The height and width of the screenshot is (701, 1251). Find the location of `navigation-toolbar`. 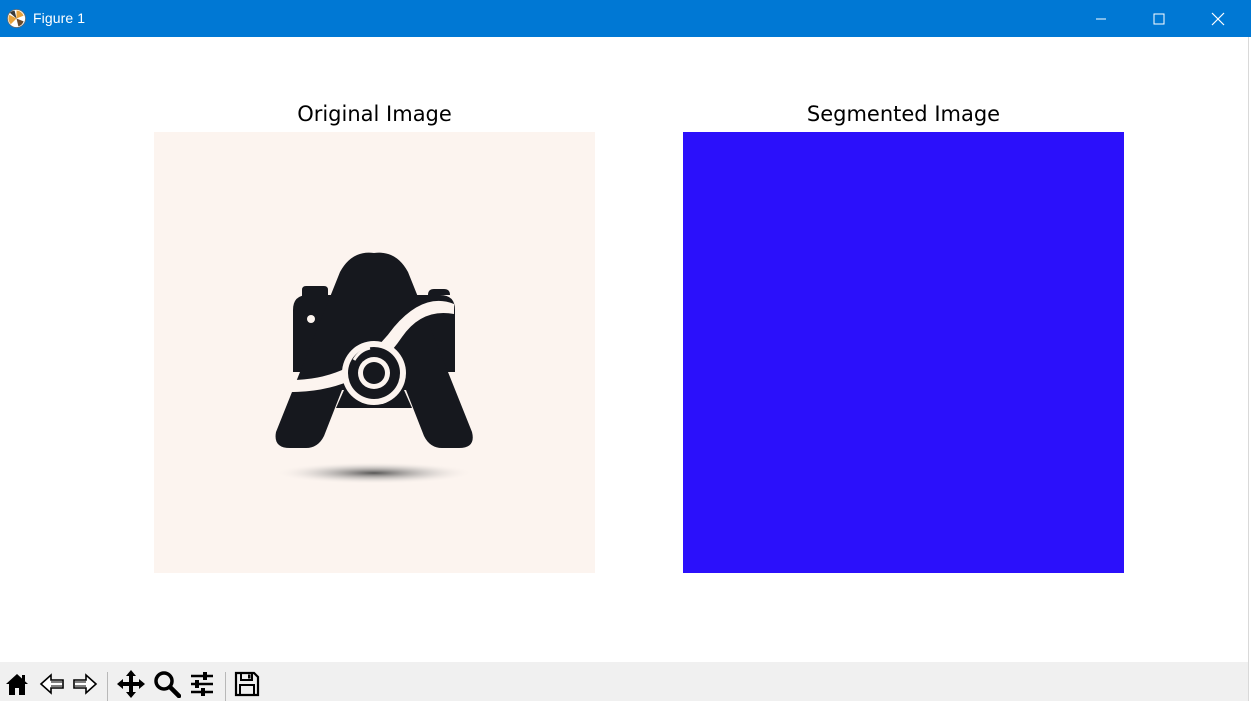

navigation-toolbar is located at coordinates (624, 681).